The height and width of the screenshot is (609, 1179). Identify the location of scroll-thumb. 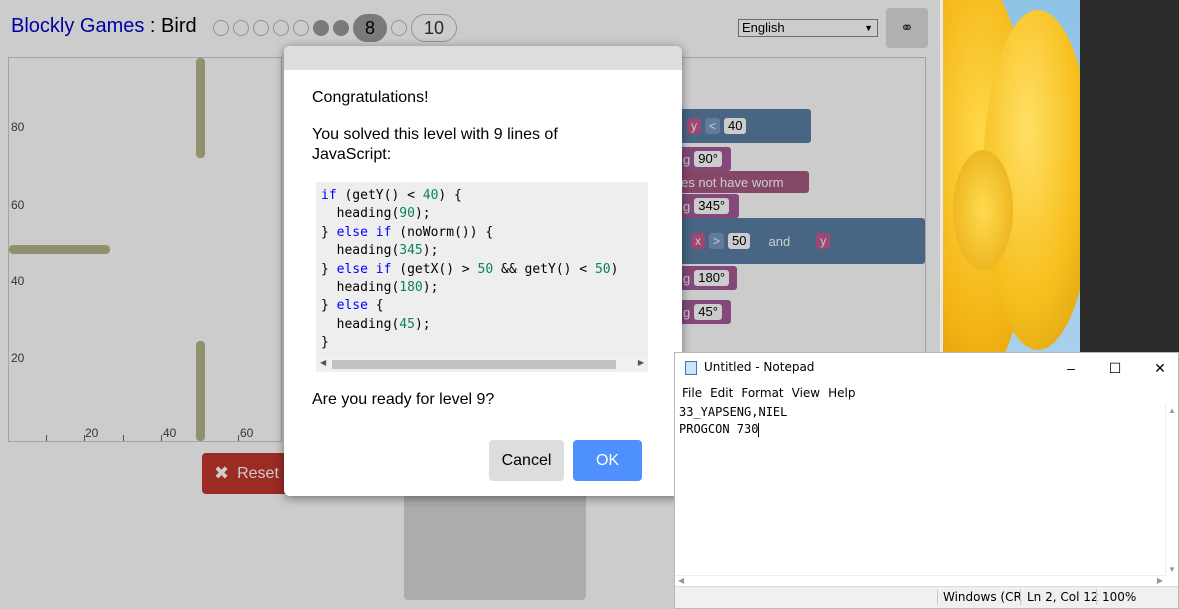
(474, 364).